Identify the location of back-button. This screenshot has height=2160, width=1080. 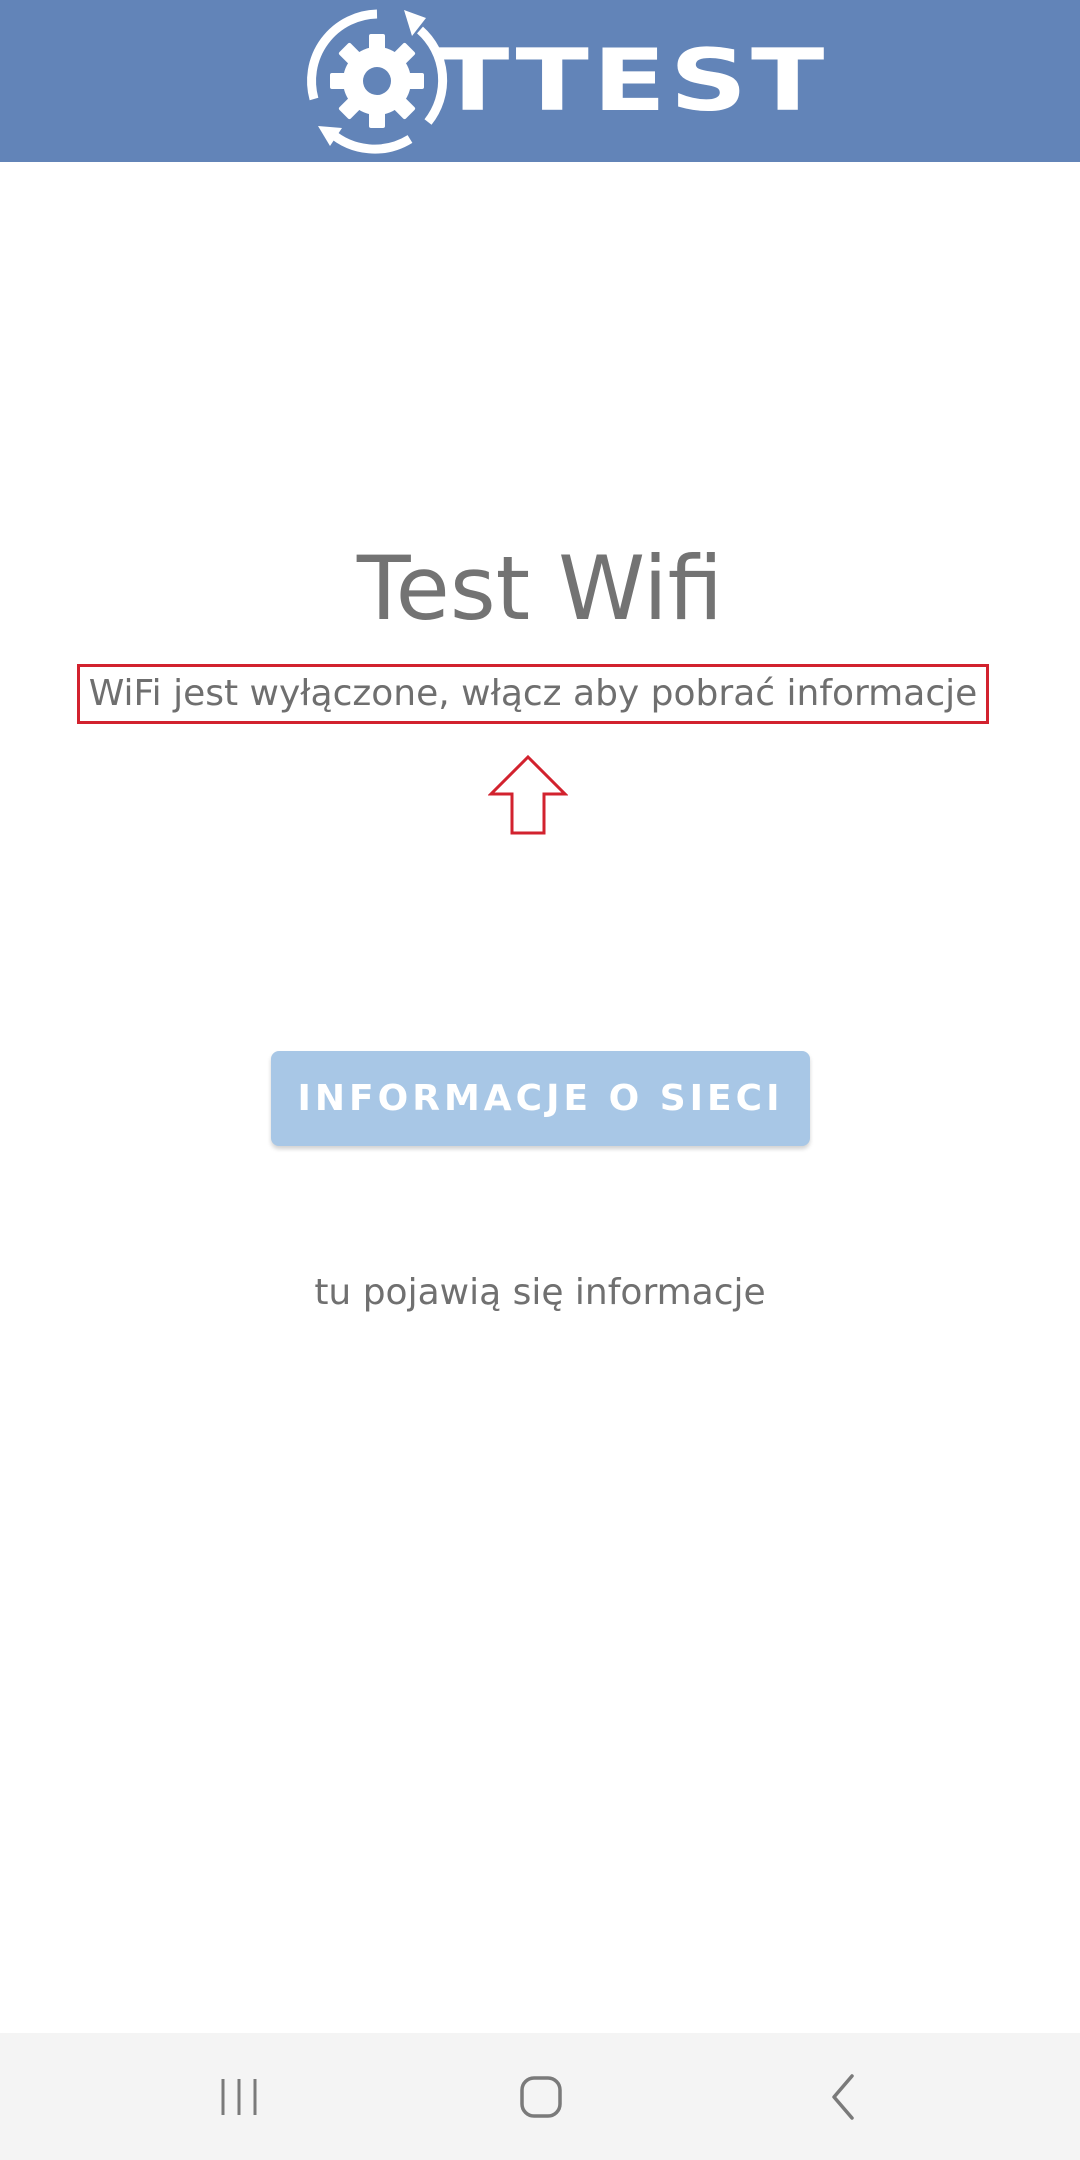
(844, 2096).